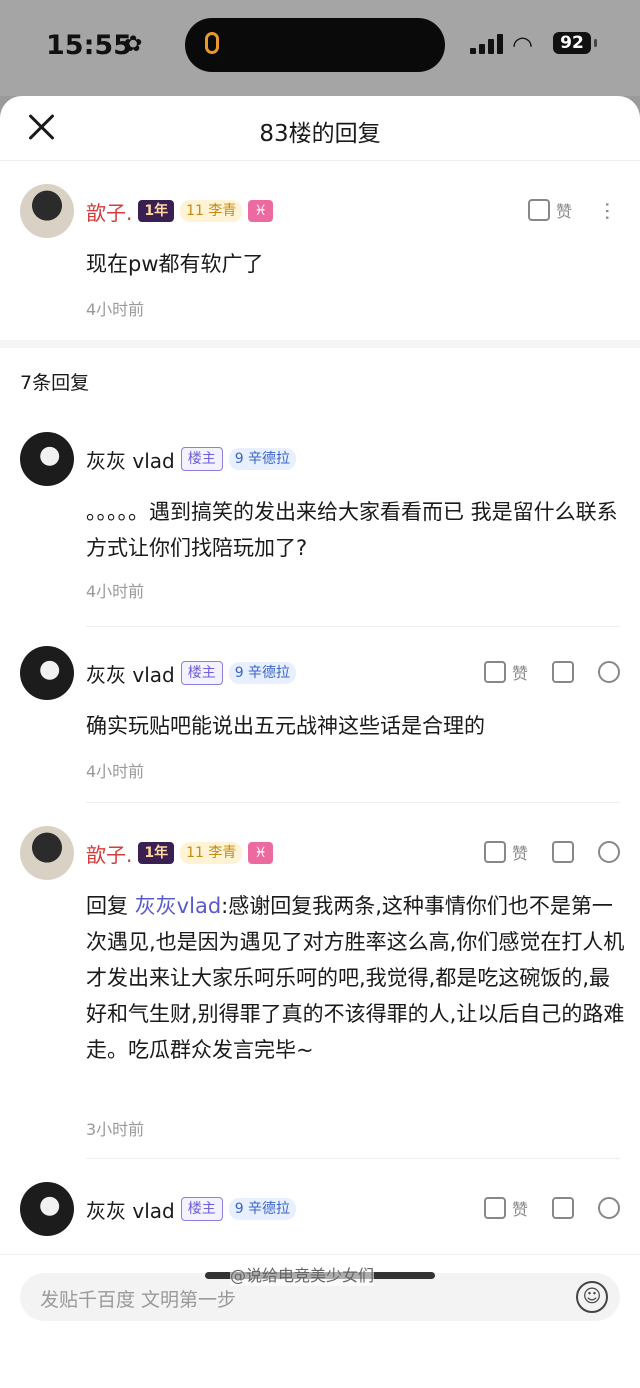  I want to click on section-divider, so click(320, 344).